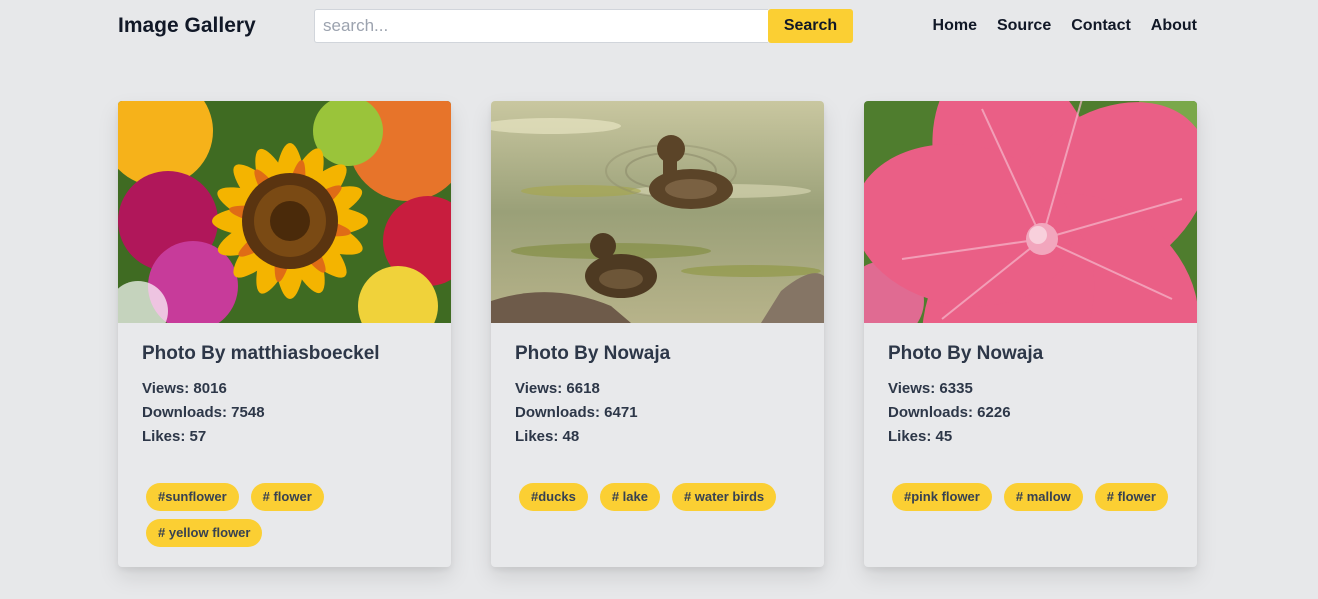 This screenshot has width=1318, height=599. Describe the element at coordinates (557, 388) in the screenshot. I see `views-count: Views: 6618` at that location.